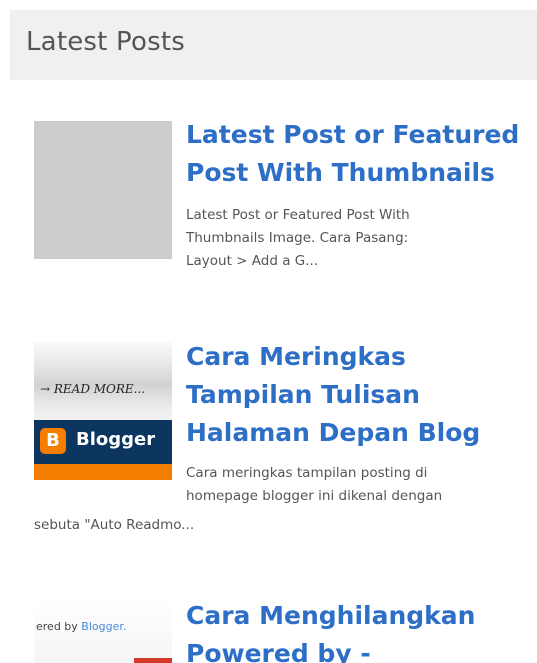  I want to click on post-thumbnail: ered by Blogger., so click(103, 631).